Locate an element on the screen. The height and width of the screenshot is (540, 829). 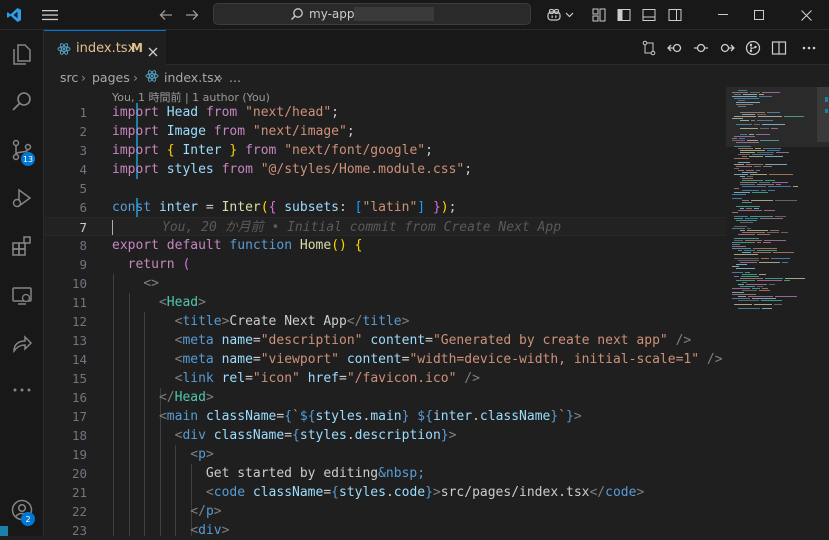
remote-explorer-icon is located at coordinates (22, 296).